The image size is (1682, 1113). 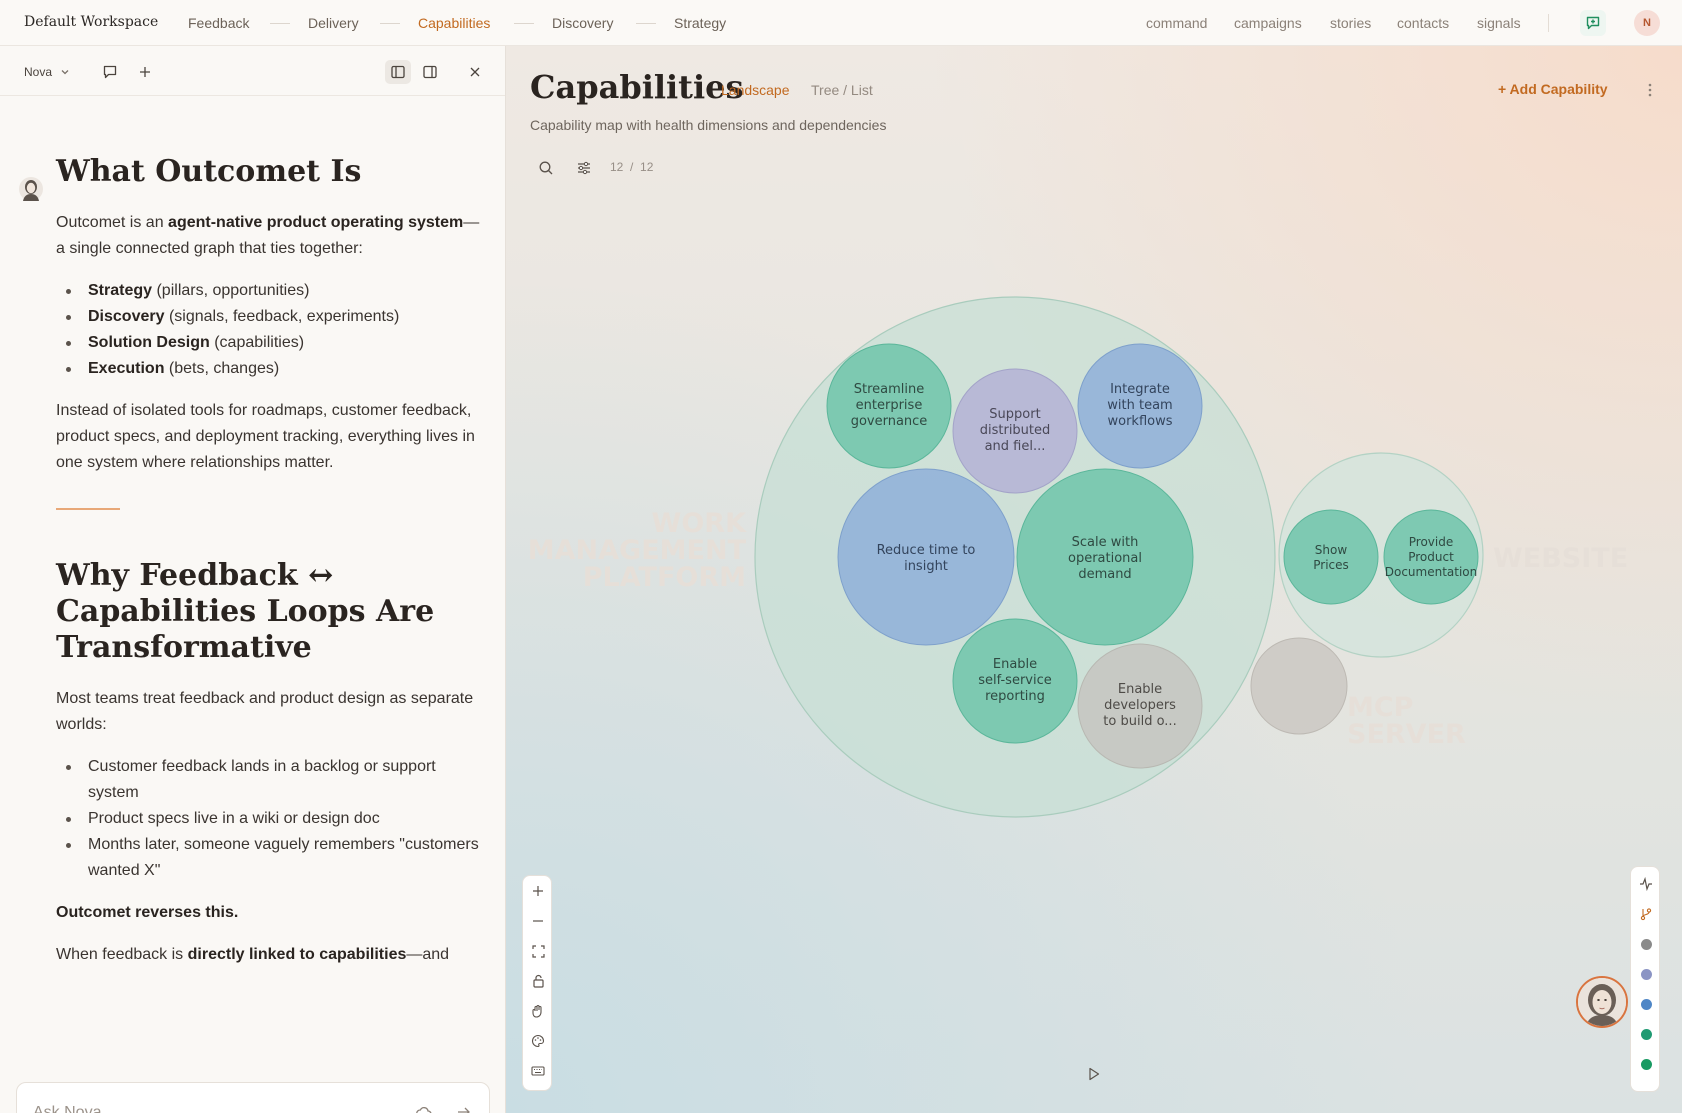 I want to click on lock-button, so click(x=538, y=981).